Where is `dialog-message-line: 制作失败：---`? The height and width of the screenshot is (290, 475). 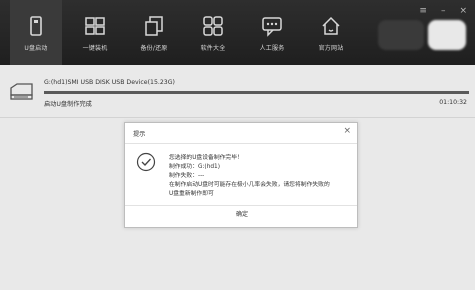 dialog-message-line: 制作失败：--- is located at coordinates (187, 176).